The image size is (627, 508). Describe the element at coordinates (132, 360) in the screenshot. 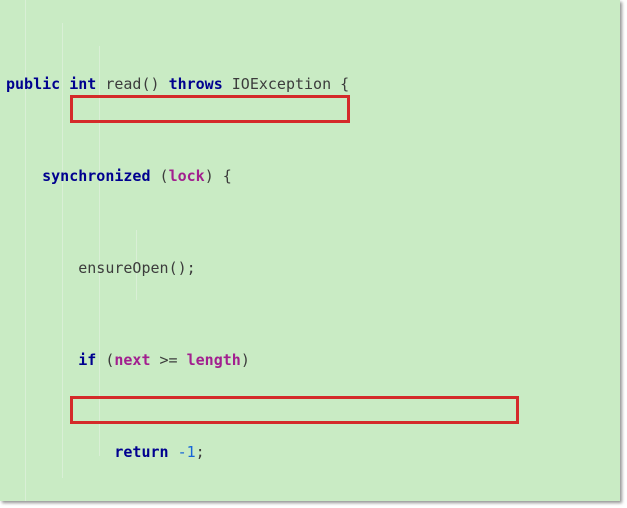

I see `token-field: next` at that location.